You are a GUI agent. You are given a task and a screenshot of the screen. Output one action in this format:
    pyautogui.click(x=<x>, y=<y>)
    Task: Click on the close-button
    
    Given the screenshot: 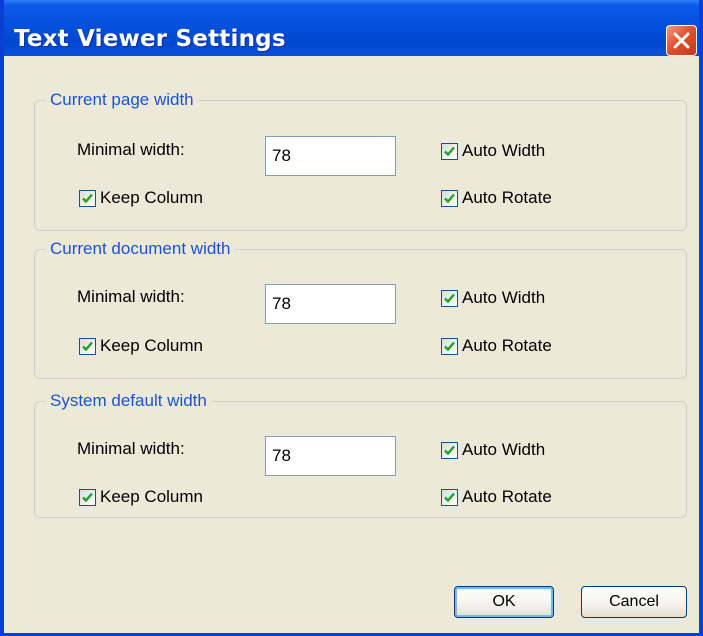 What is the action you would take?
    pyautogui.click(x=681, y=40)
    